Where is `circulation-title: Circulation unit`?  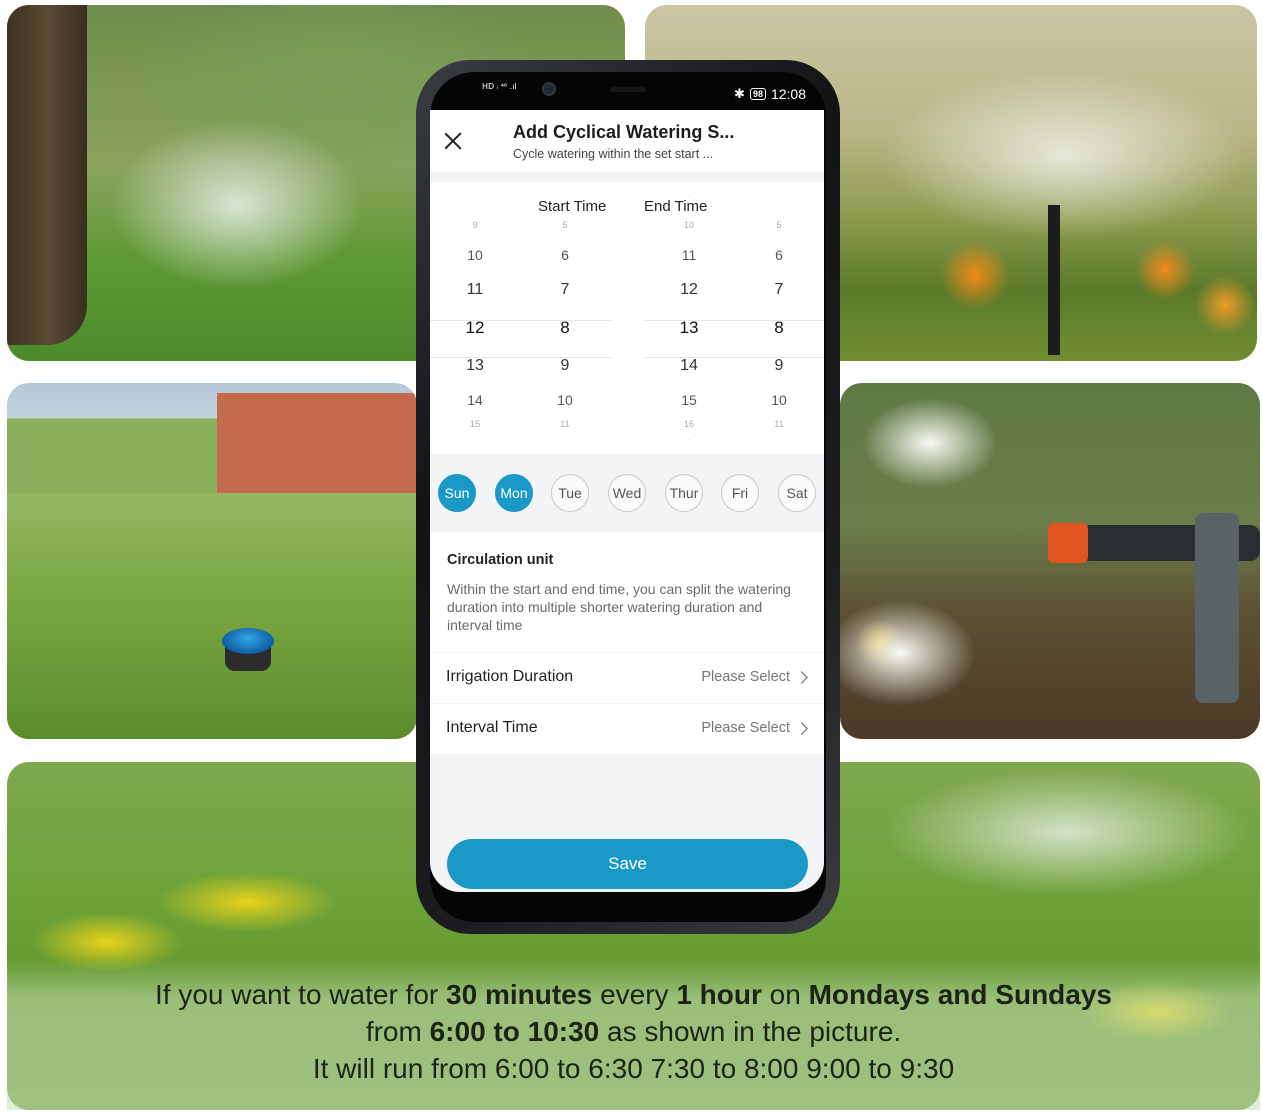
circulation-title: Circulation unit is located at coordinates (500, 560).